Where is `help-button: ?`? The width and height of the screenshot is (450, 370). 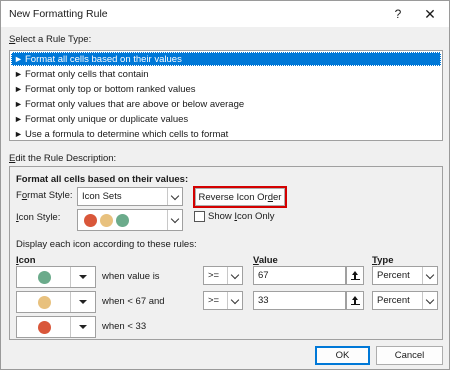
help-button: ? is located at coordinates (398, 14).